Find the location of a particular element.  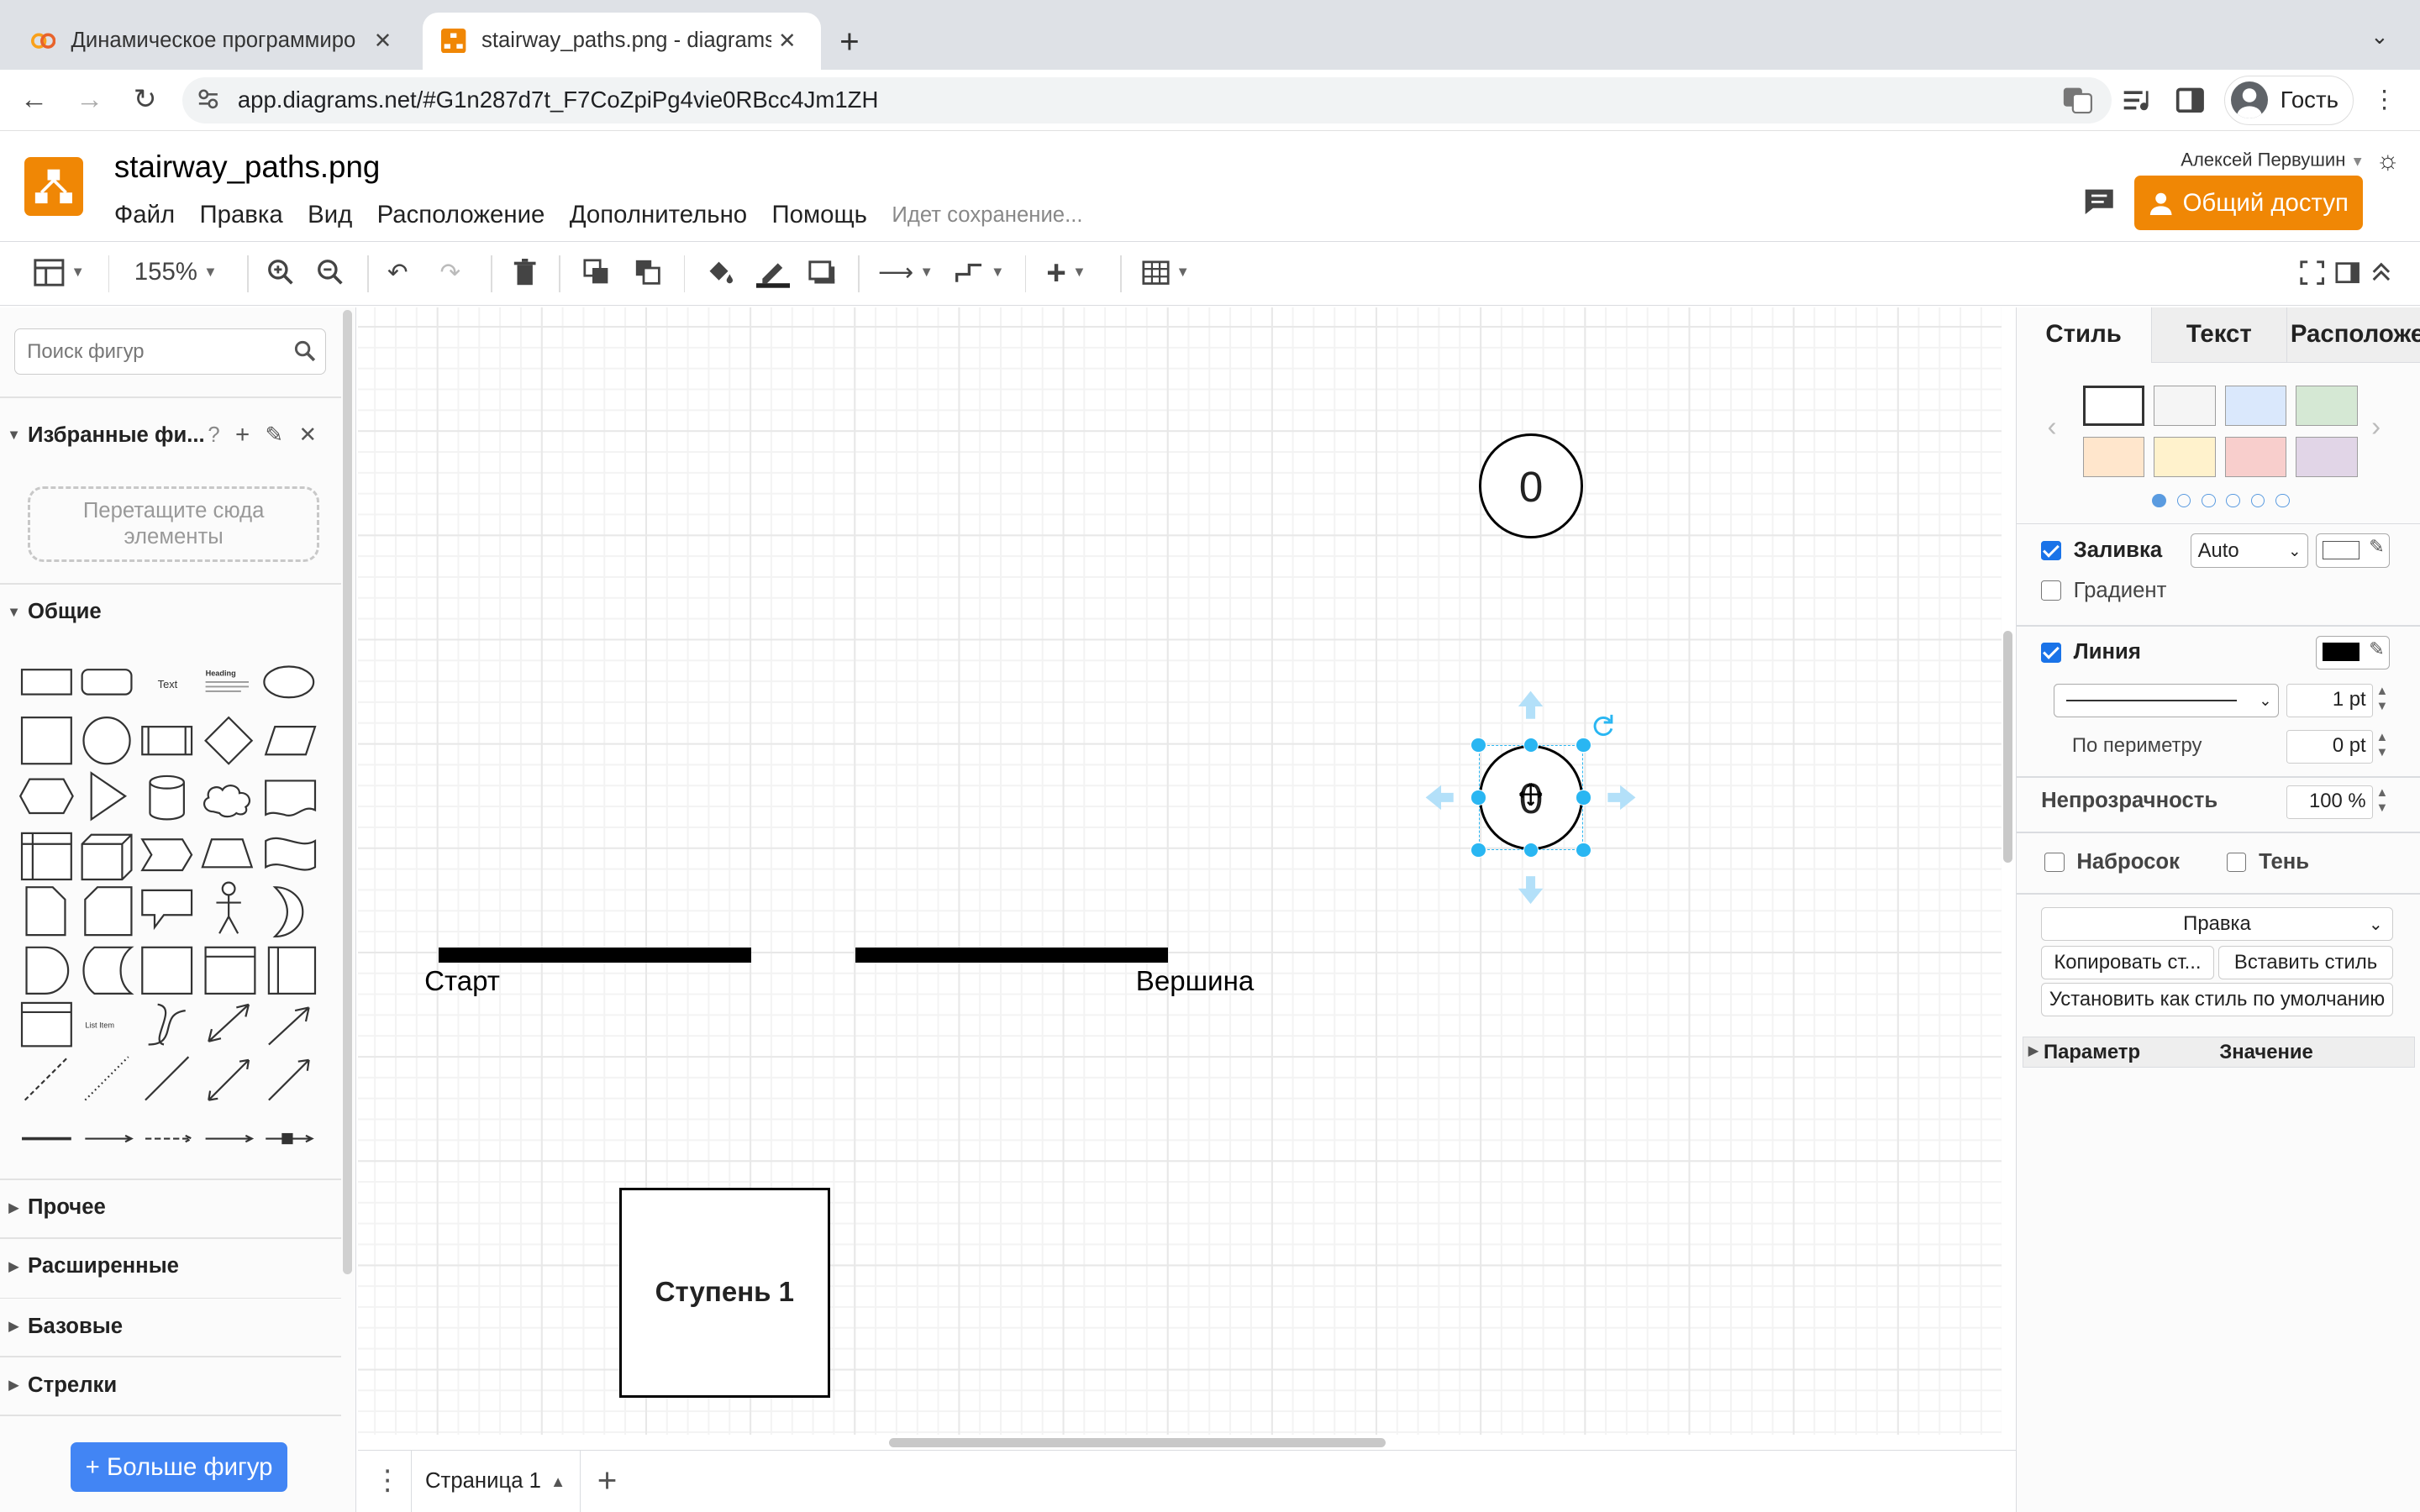

line-color-picker: ✎ is located at coordinates (2353, 652).